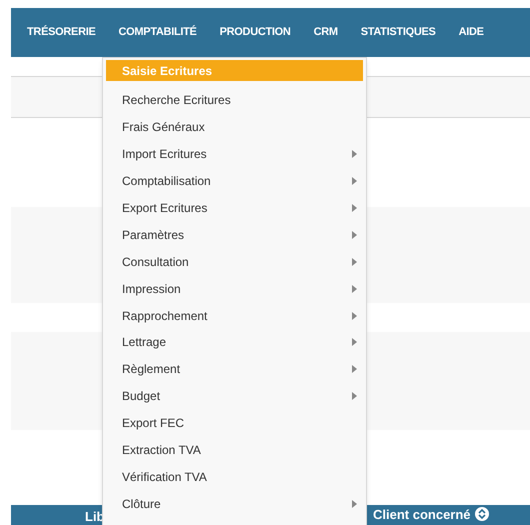 The width and height of the screenshot is (530, 525). Describe the element at coordinates (234, 476) in the screenshot. I see `menu-item: Vérification TVA` at that location.